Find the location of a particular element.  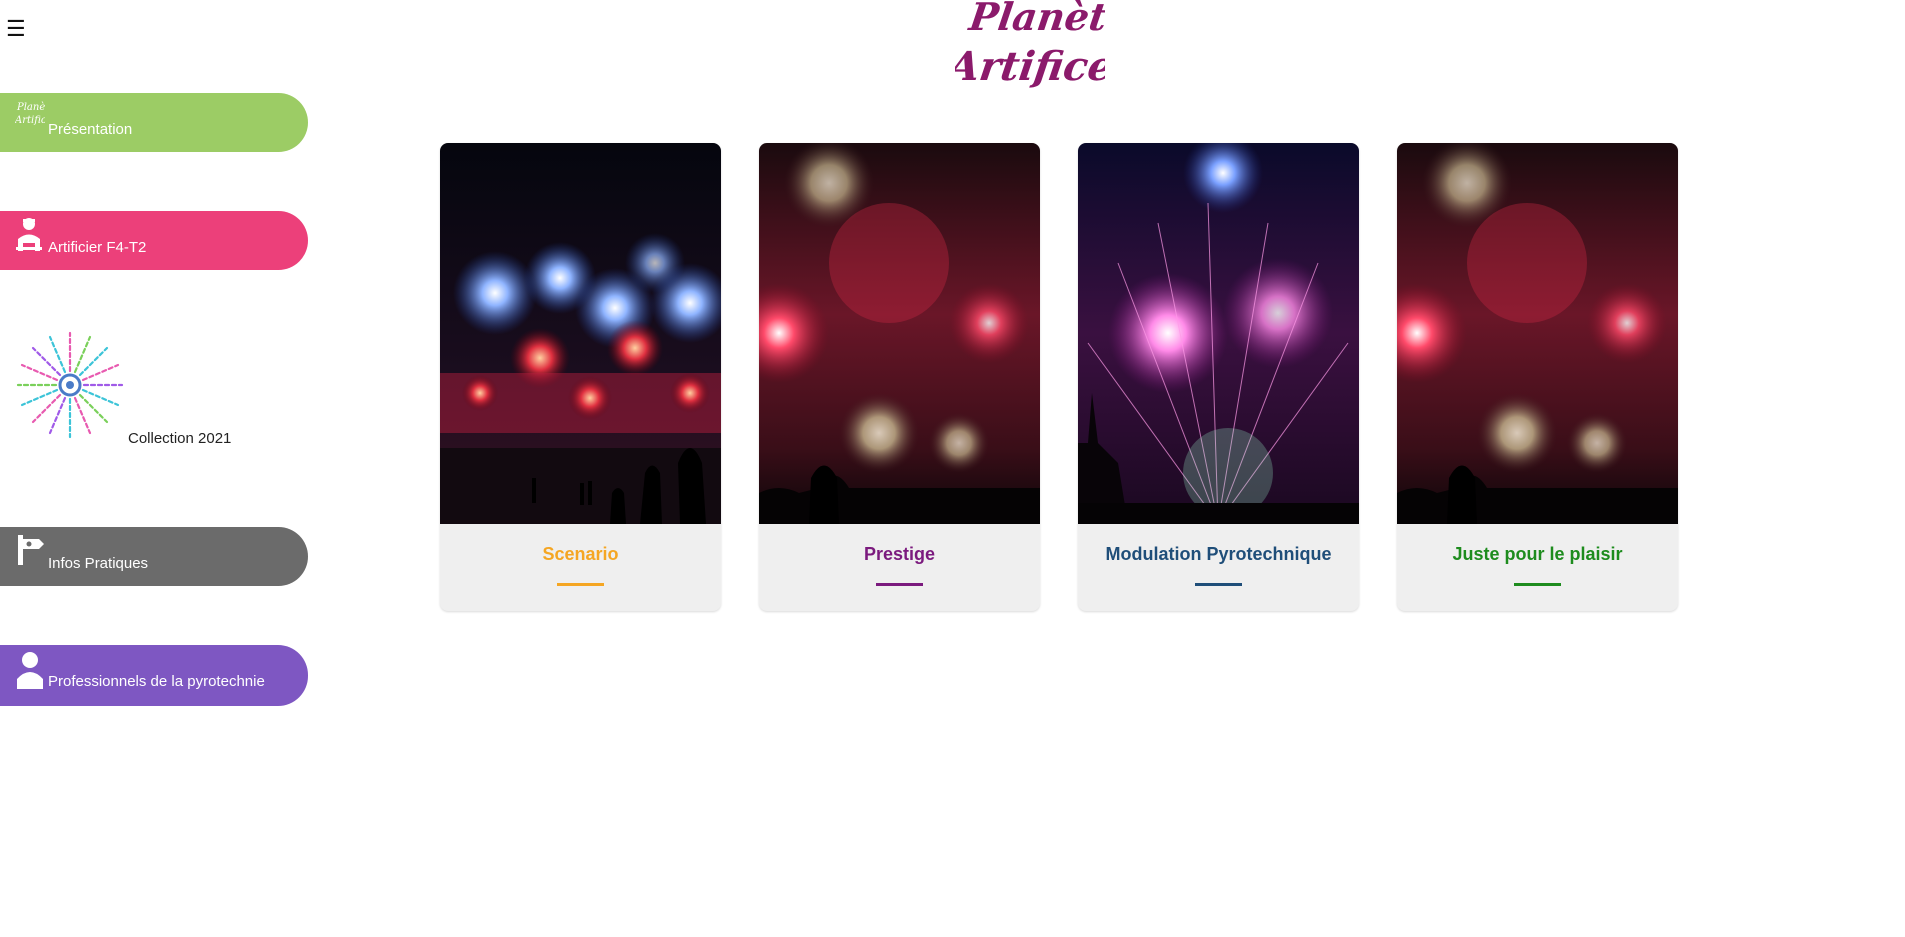

hamburger-menu-icon: ☰ is located at coordinates (16, 29).